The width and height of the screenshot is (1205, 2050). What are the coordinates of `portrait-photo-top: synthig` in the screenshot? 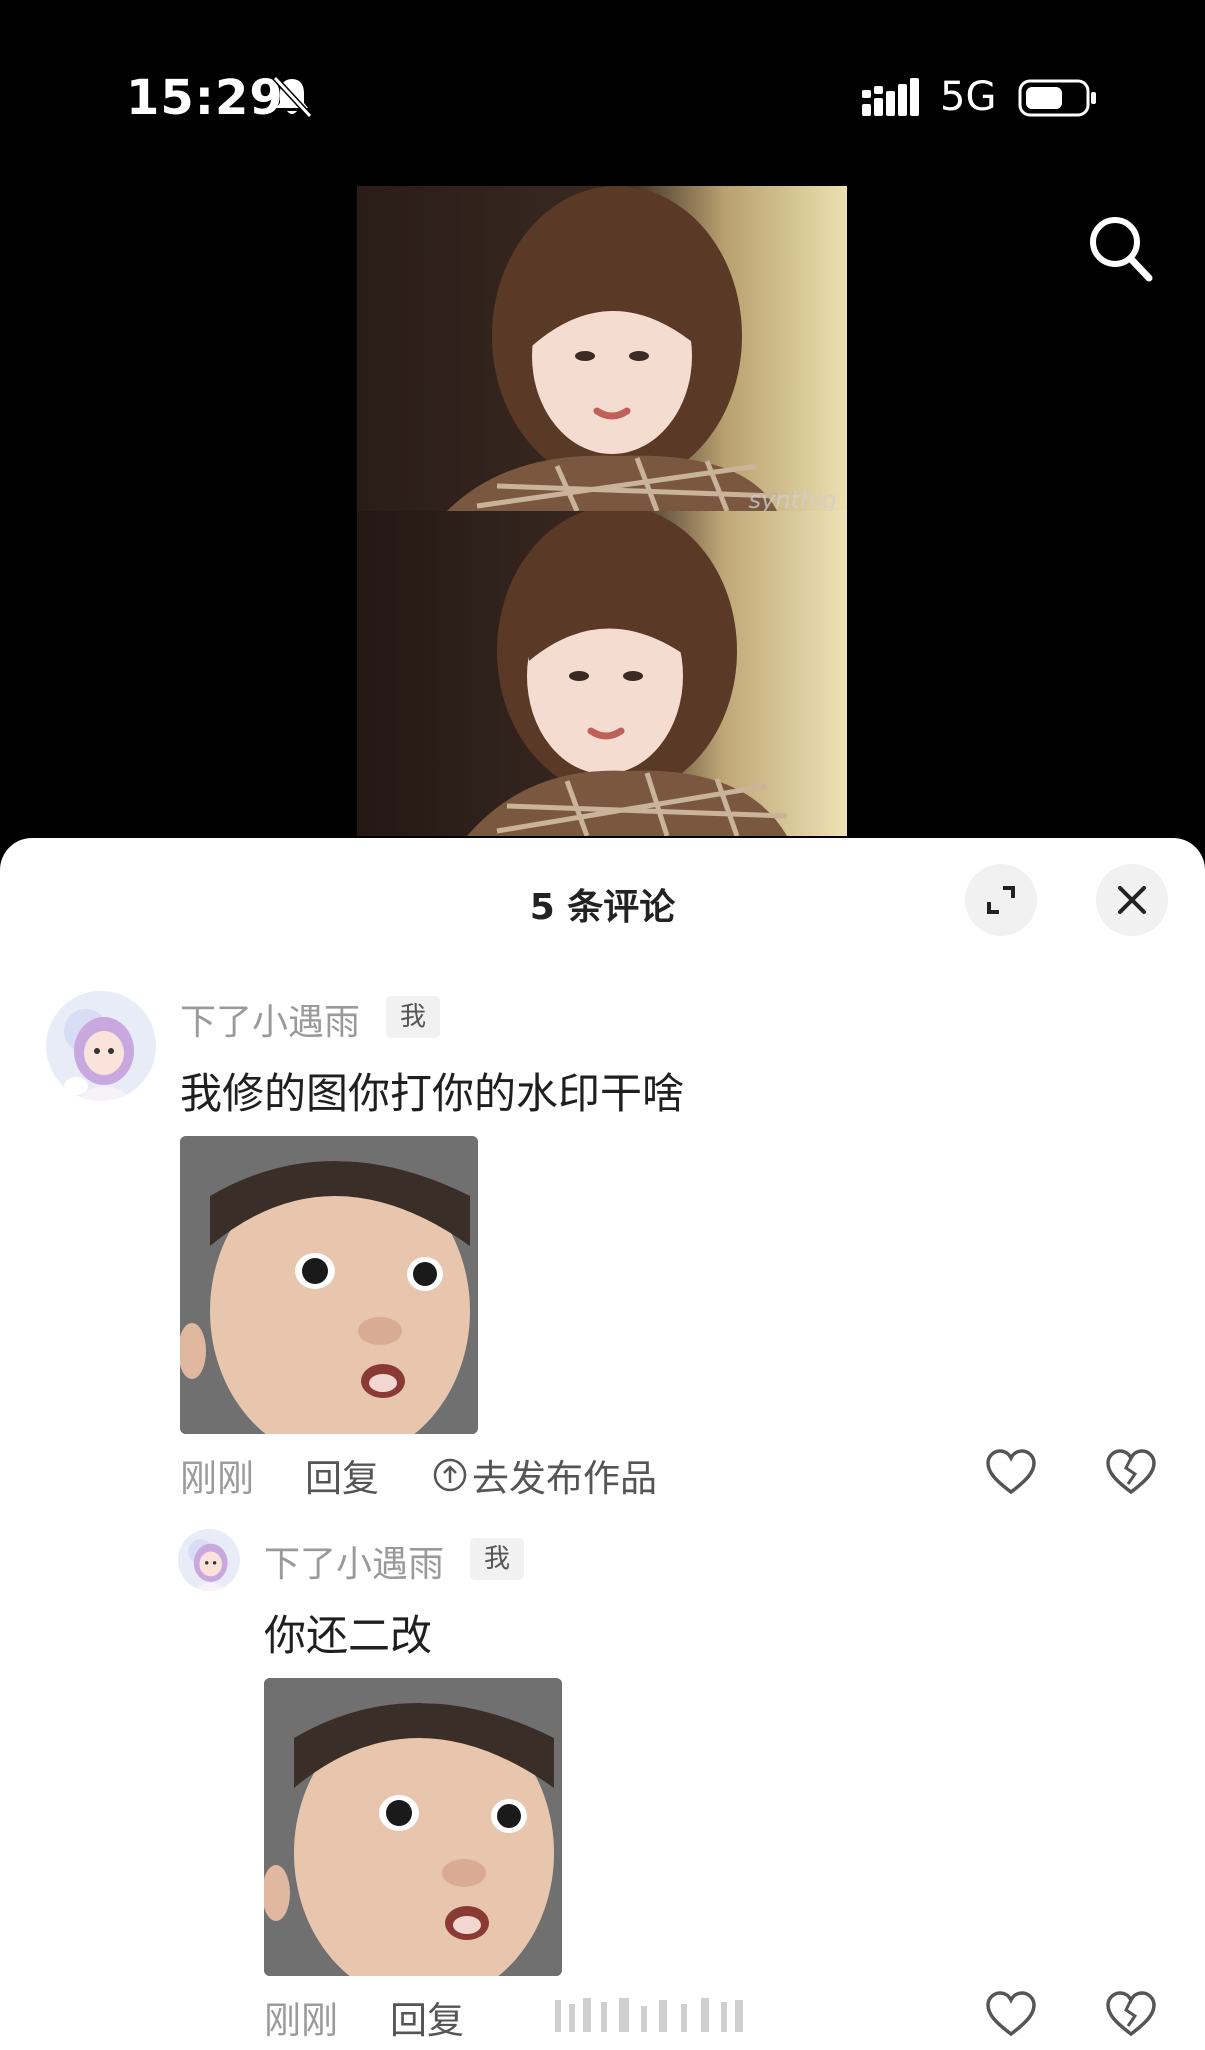 It's located at (602, 348).